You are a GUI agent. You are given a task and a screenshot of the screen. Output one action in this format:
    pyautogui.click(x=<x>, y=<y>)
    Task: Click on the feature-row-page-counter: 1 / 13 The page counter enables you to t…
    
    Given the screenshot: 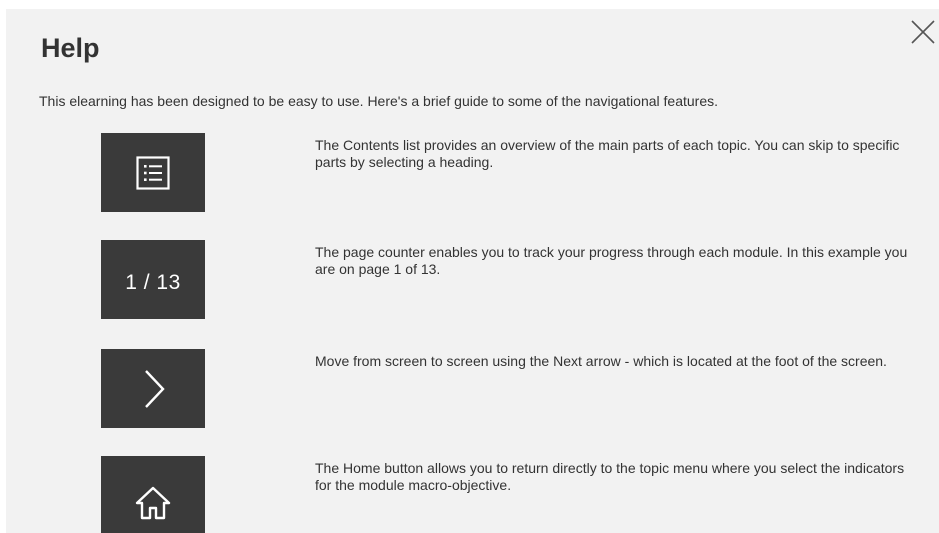 What is the action you would take?
    pyautogui.click(x=472, y=280)
    